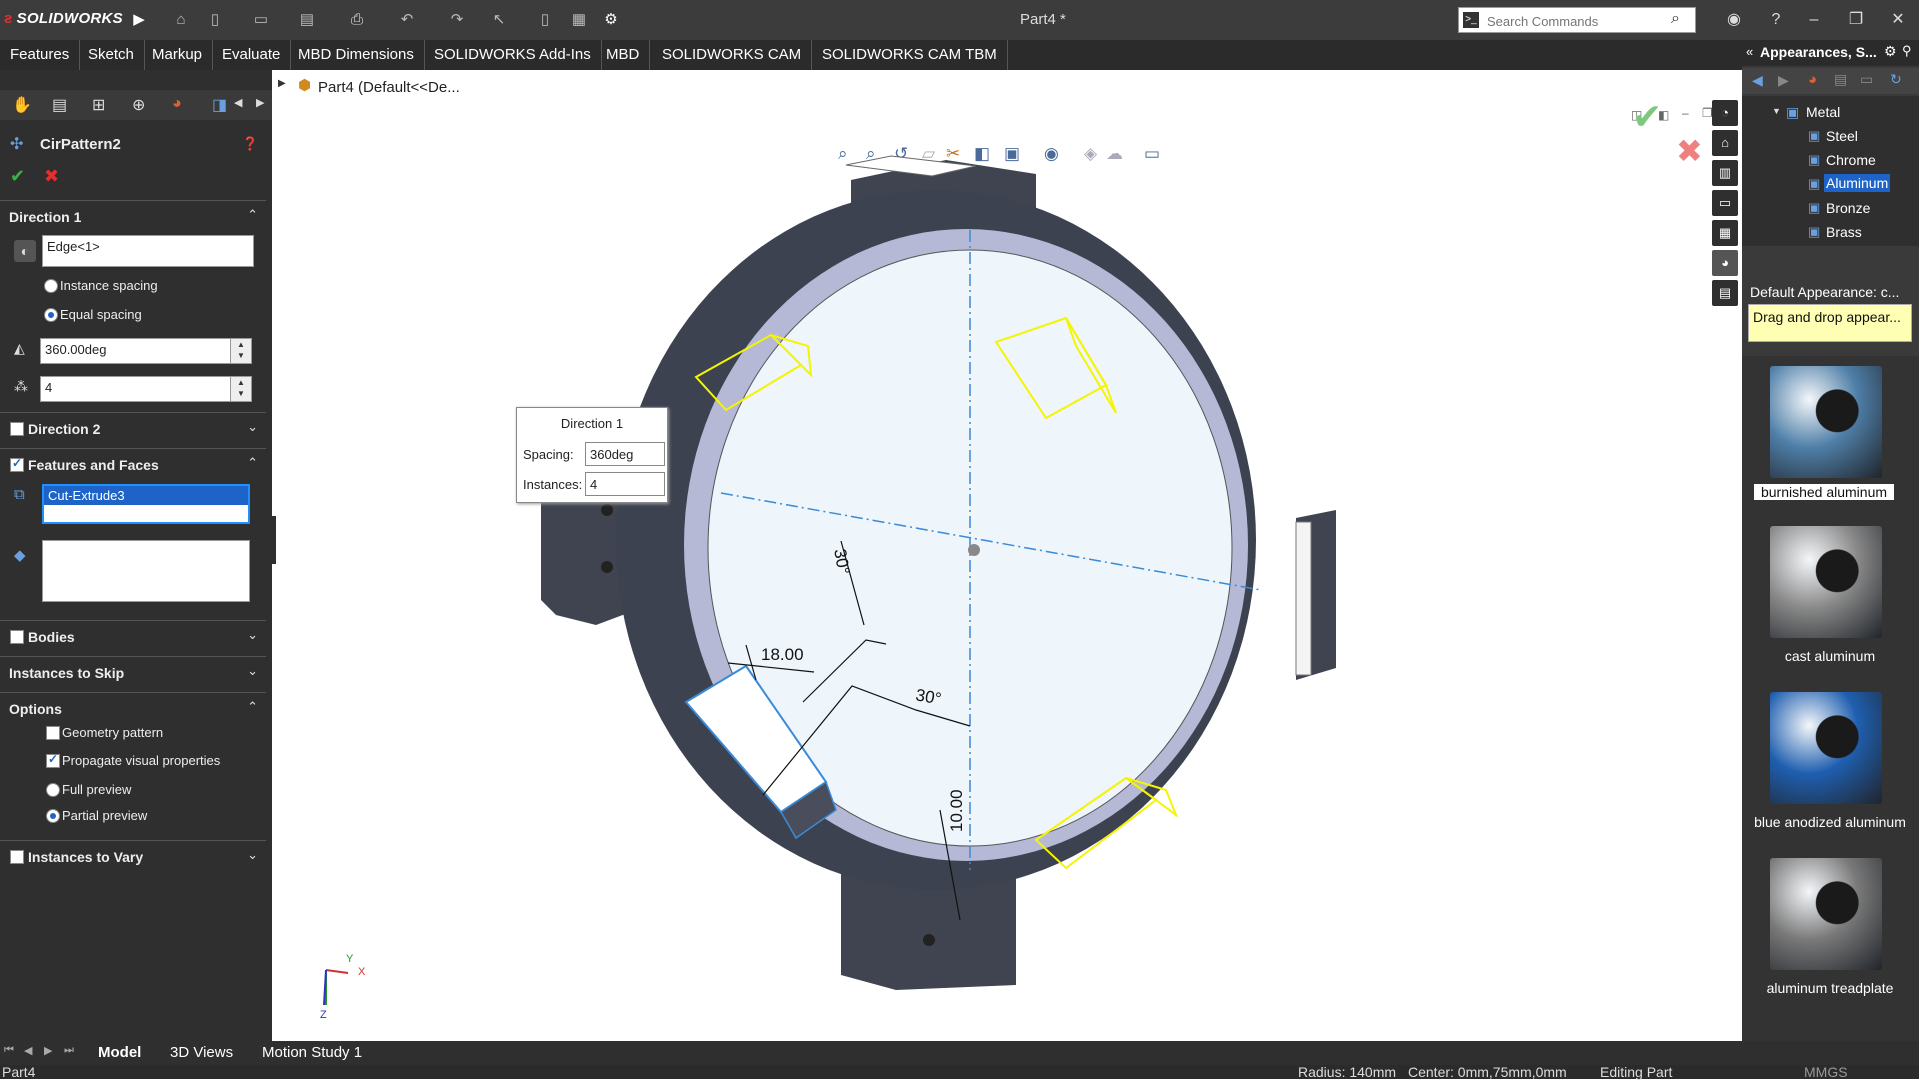 This screenshot has height=1080, width=1919. Describe the element at coordinates (1725, 203) in the screenshot. I see `file-explorer-icon: ▭` at that location.